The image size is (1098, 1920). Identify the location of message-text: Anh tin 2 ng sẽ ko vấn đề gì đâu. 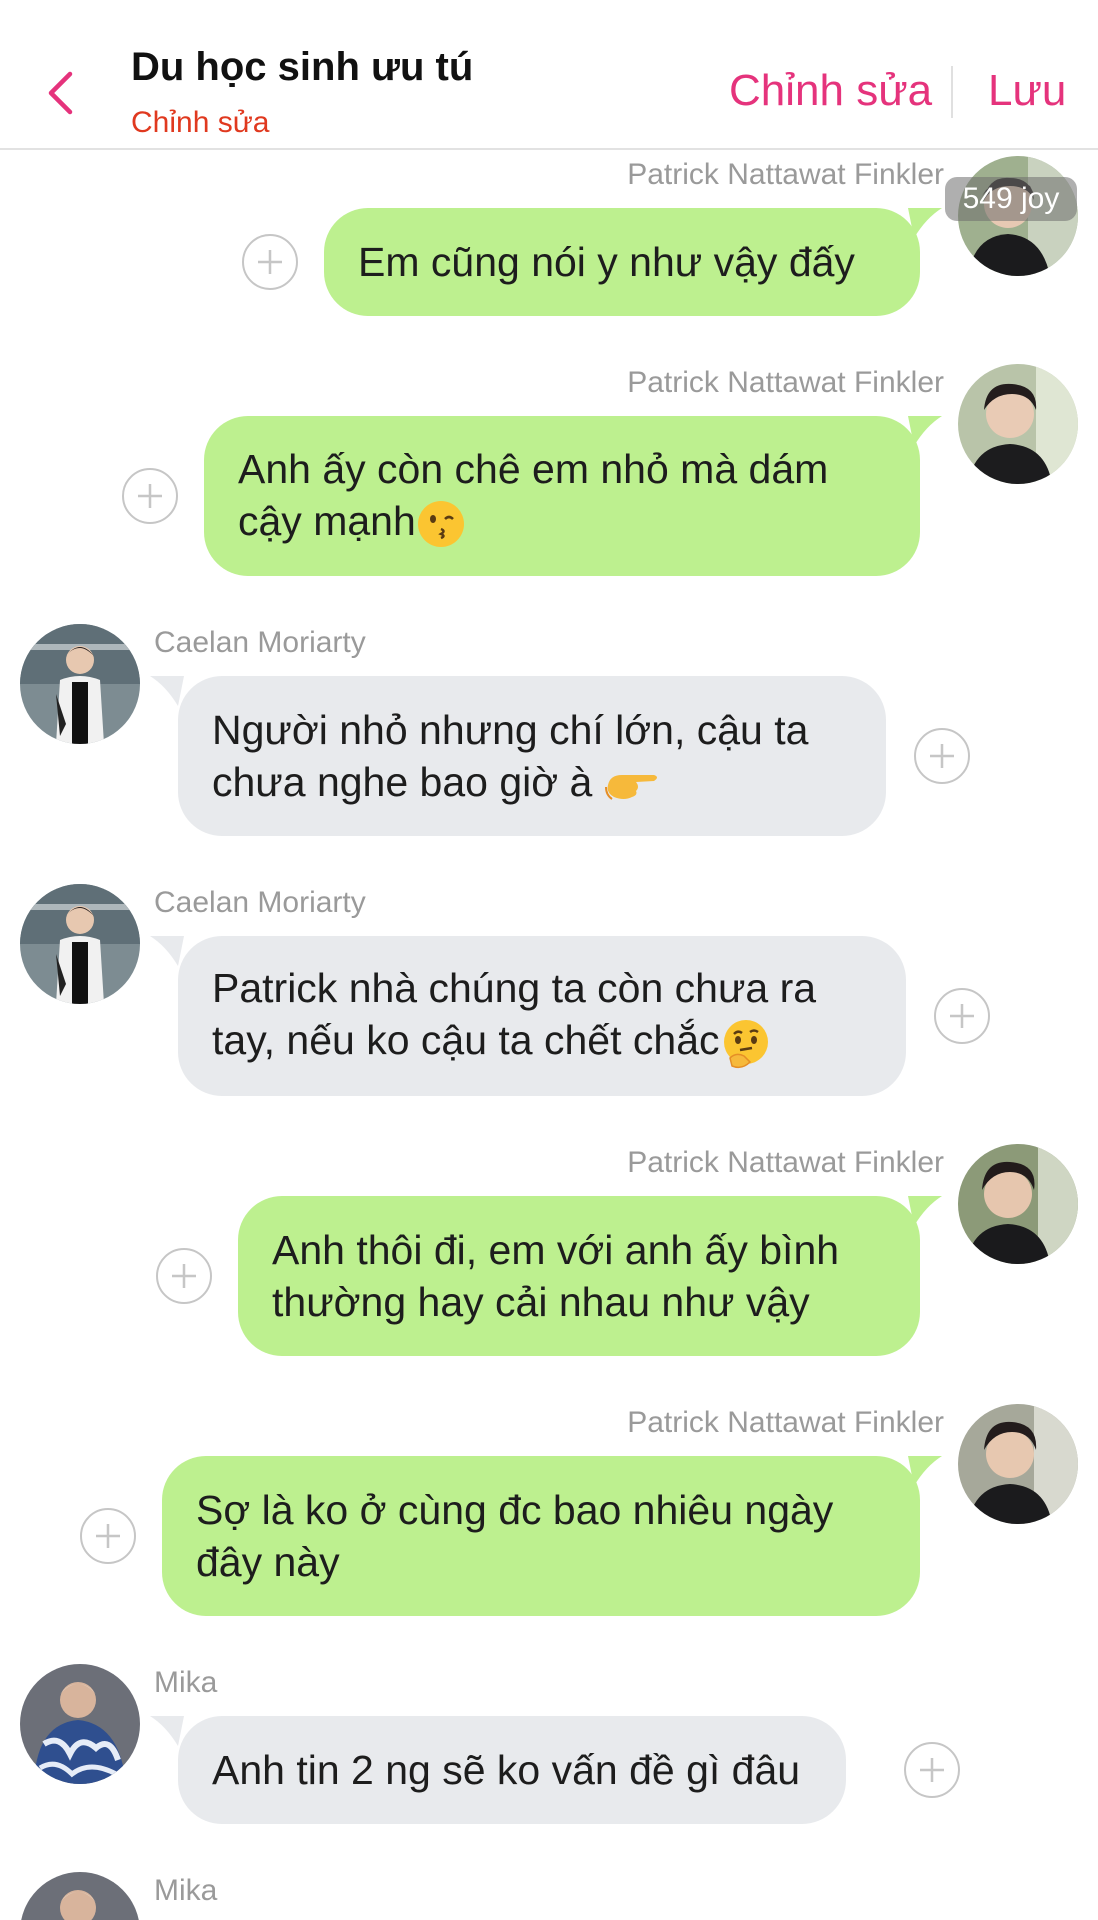
(506, 1770).